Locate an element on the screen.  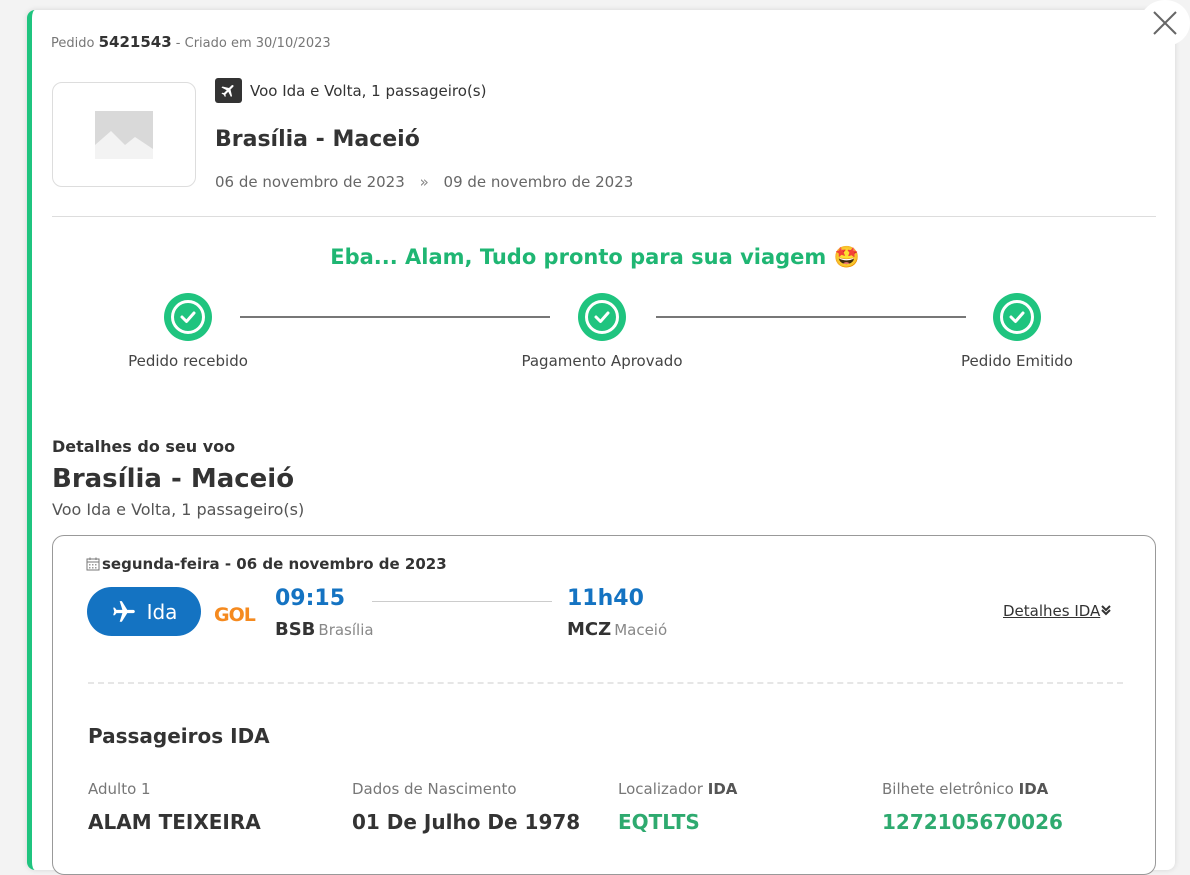
arrive-airport: MCZ Maceió is located at coordinates (617, 629).